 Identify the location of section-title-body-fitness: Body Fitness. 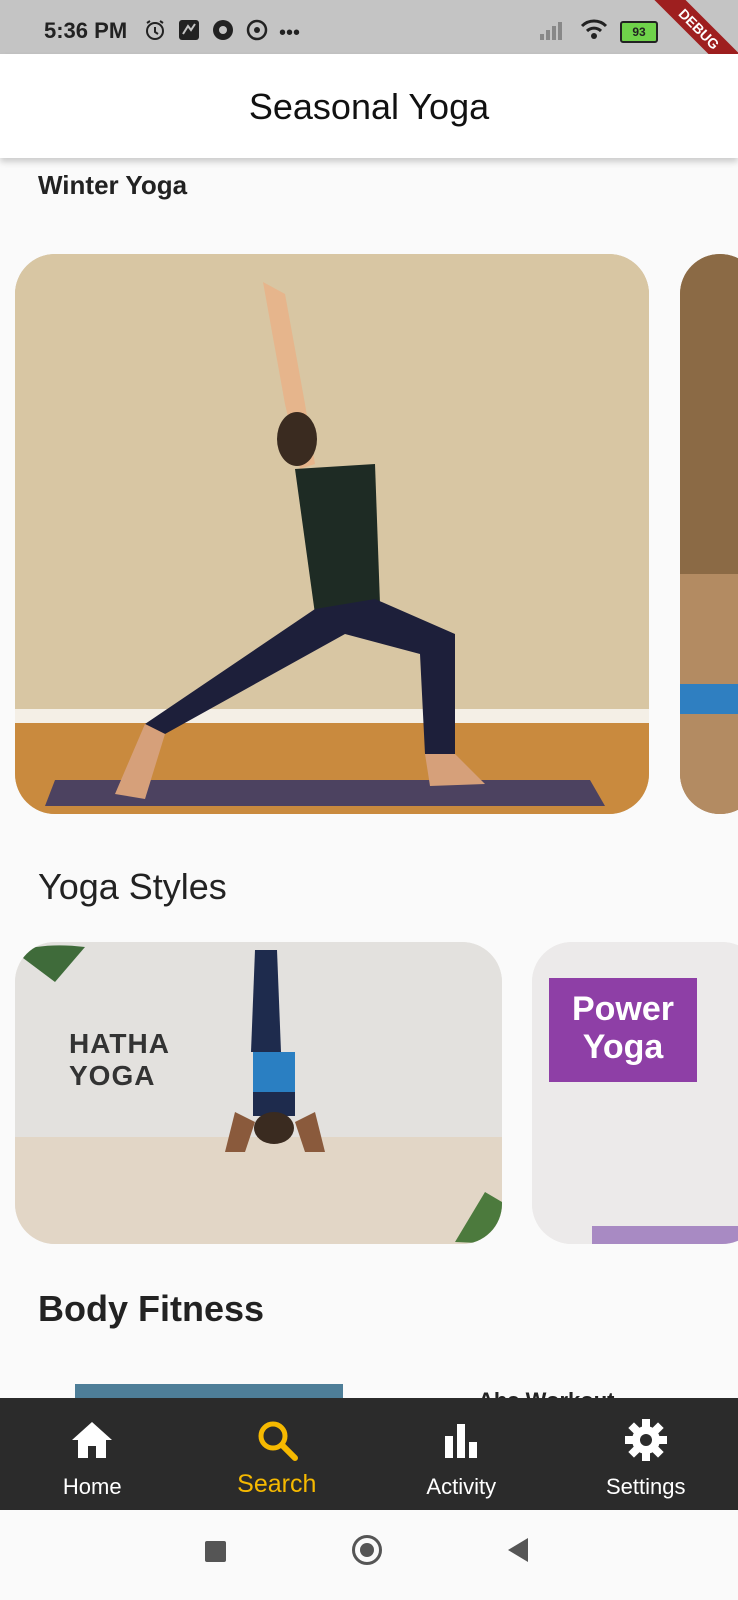
(151, 1308).